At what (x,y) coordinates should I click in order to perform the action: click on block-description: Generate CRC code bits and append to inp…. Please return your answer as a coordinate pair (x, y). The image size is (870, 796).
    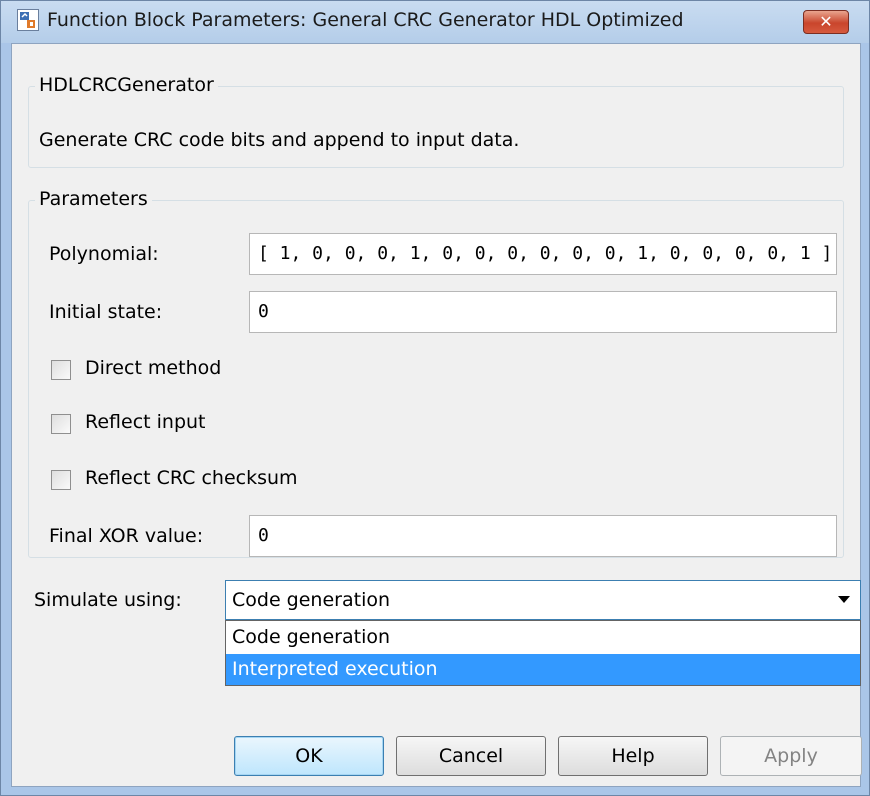
    Looking at the image, I should click on (279, 140).